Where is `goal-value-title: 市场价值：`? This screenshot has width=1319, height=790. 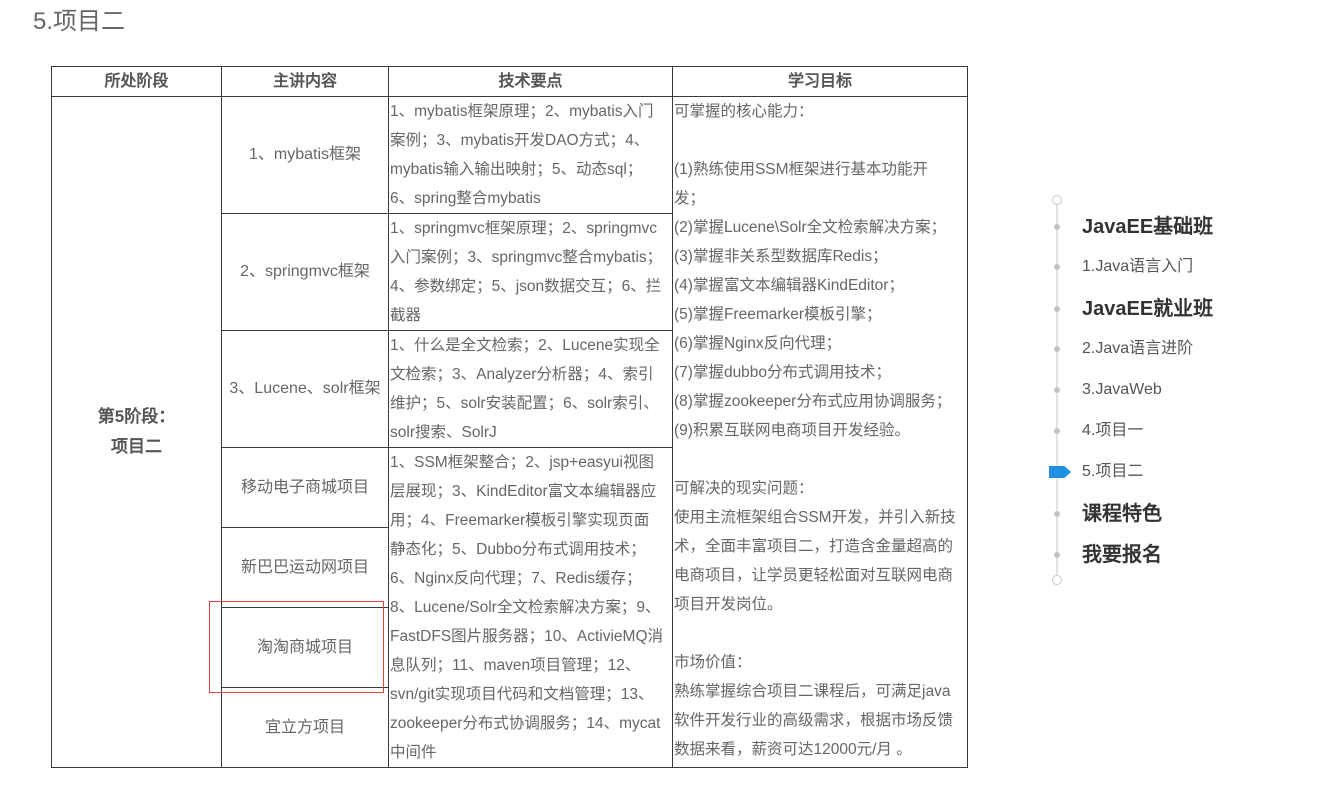
goal-value-title: 市场价值： is located at coordinates (713, 662).